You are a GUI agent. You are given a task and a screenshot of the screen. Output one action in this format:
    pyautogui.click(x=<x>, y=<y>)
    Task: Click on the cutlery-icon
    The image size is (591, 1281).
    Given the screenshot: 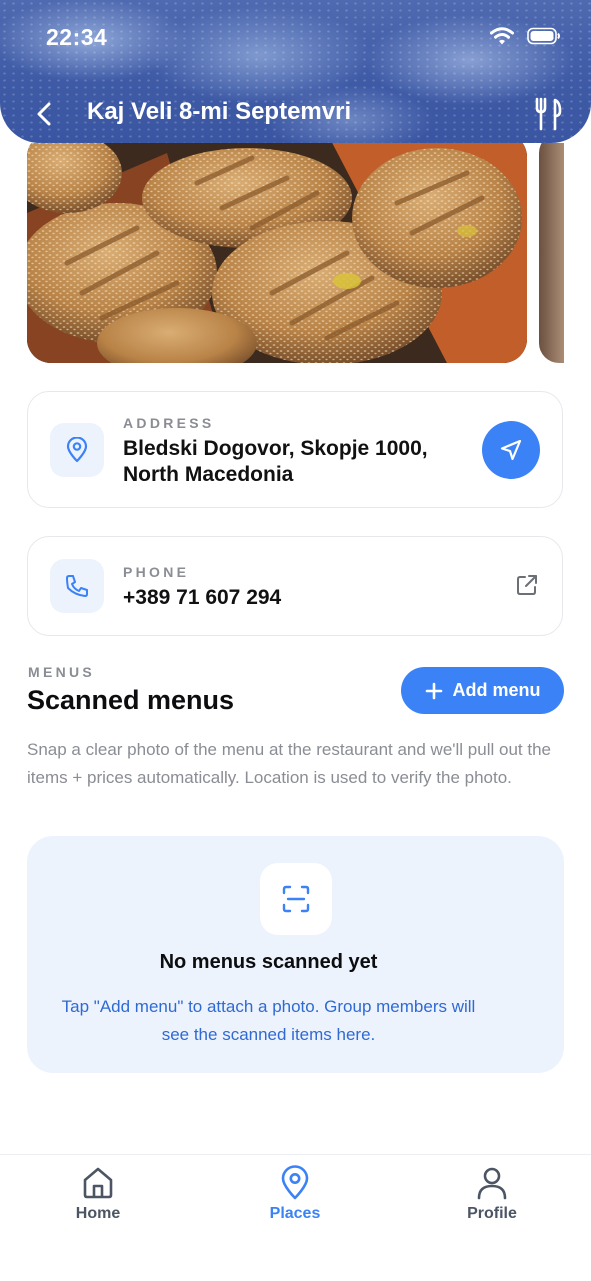 What is the action you would take?
    pyautogui.click(x=548, y=114)
    